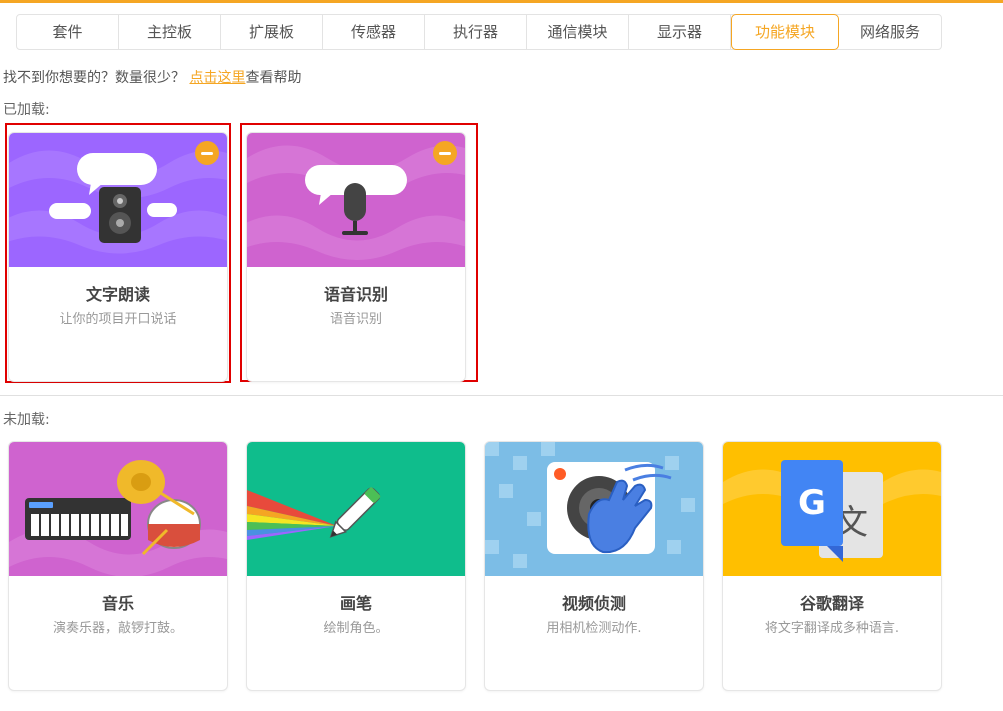  I want to click on extension-card-video-sensing: 视频侦测 用相机检测动作., so click(594, 566).